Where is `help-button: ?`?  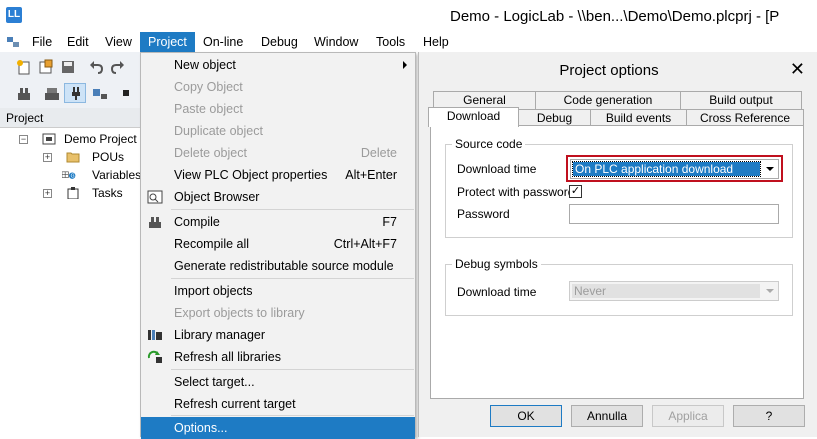 help-button: ? is located at coordinates (769, 416).